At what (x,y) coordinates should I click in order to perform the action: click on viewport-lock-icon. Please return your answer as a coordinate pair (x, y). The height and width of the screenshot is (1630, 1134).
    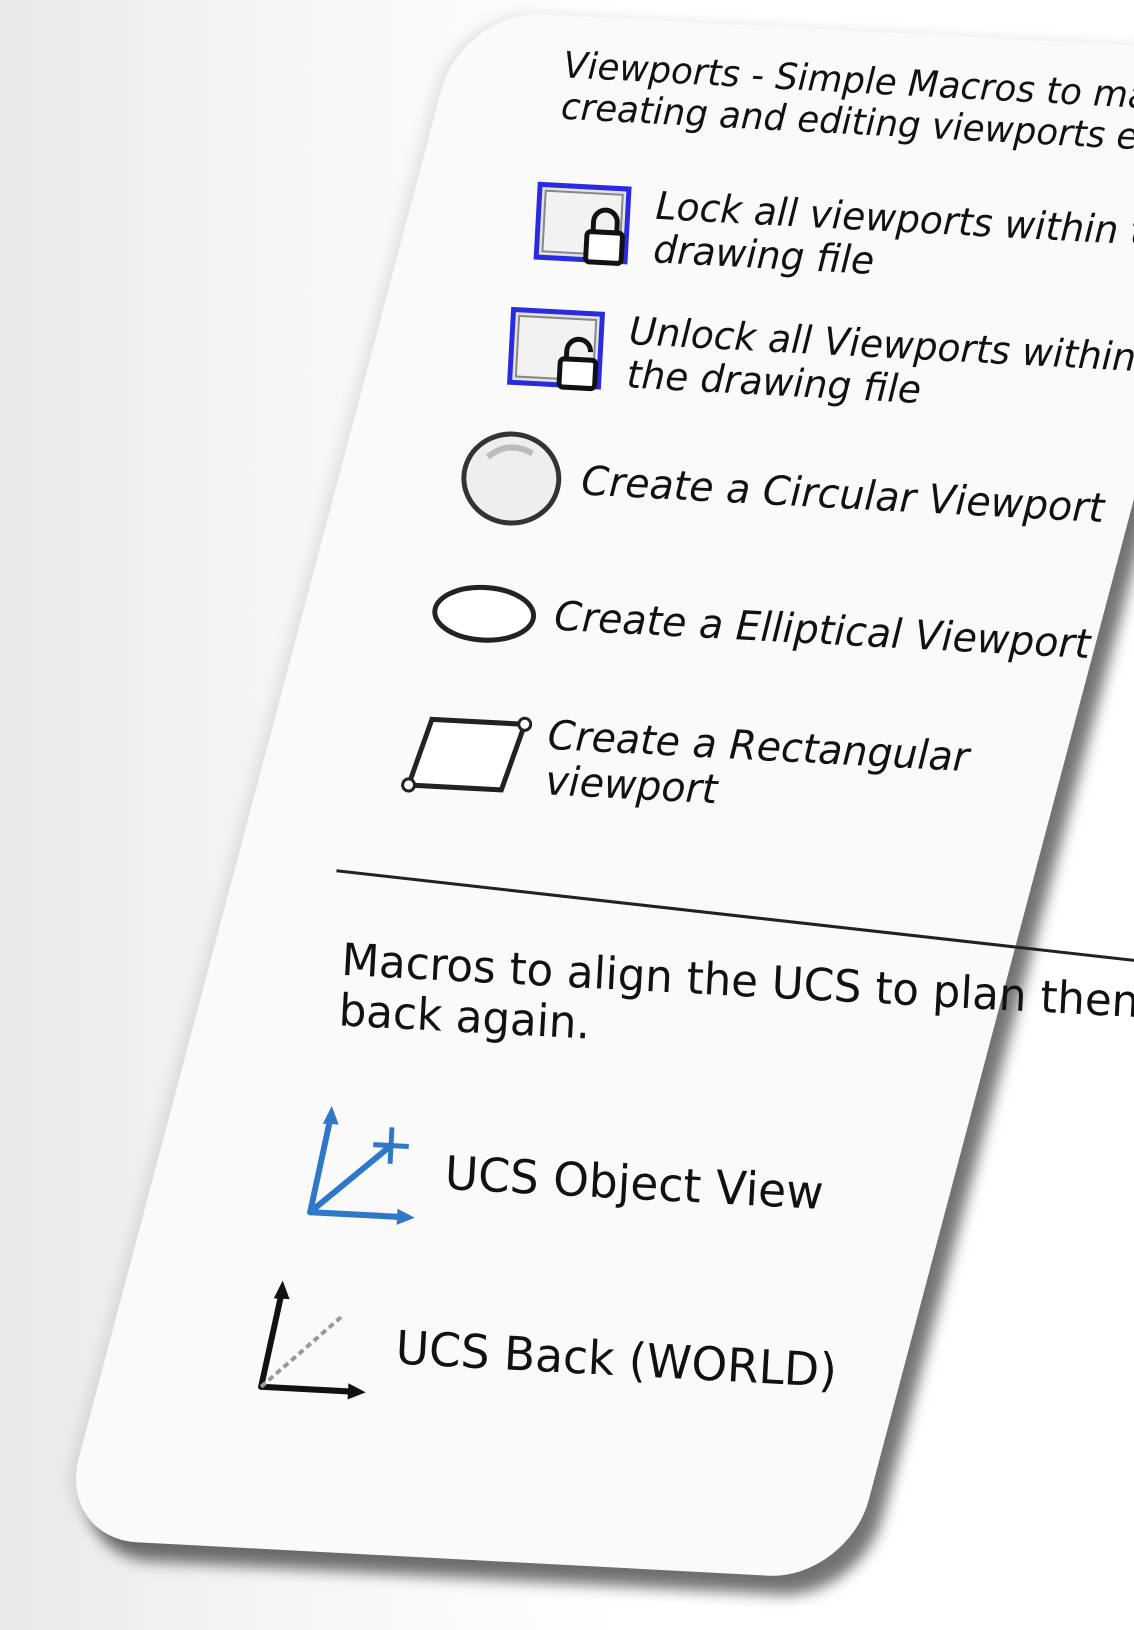
    Looking at the image, I should click on (582, 223).